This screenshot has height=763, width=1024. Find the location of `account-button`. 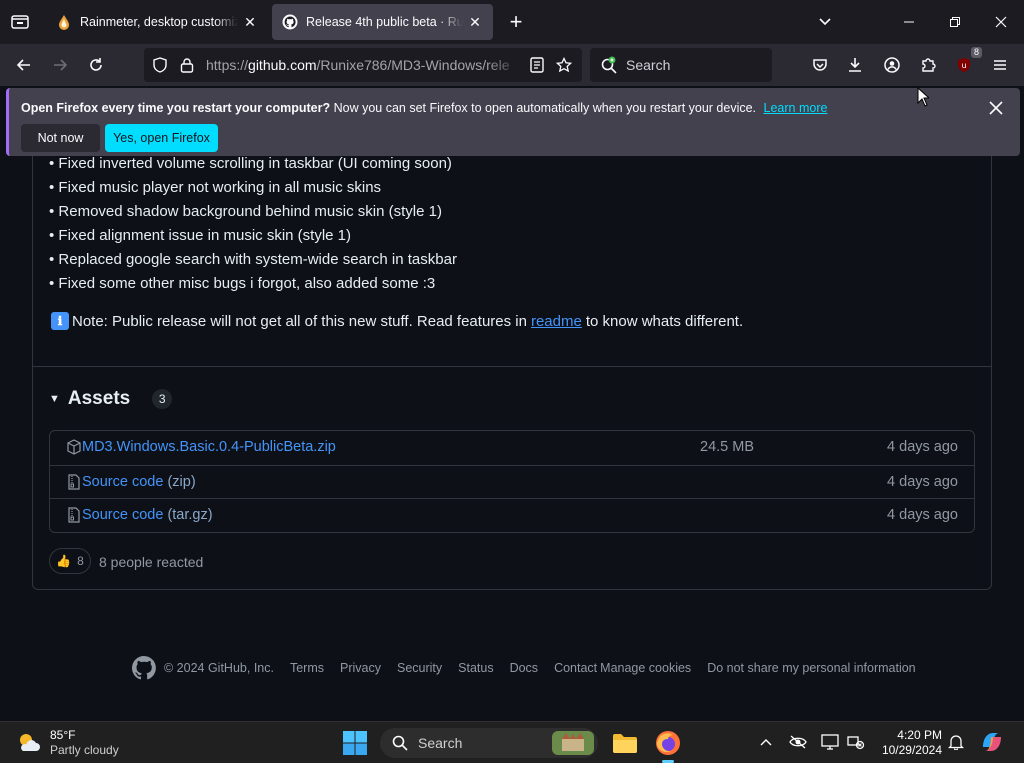

account-button is located at coordinates (892, 65).